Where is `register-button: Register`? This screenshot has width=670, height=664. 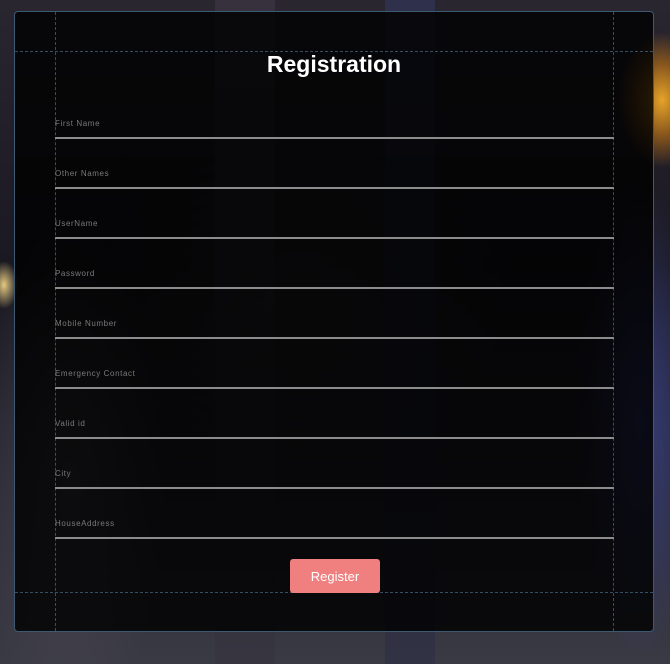 register-button: Register is located at coordinates (335, 576).